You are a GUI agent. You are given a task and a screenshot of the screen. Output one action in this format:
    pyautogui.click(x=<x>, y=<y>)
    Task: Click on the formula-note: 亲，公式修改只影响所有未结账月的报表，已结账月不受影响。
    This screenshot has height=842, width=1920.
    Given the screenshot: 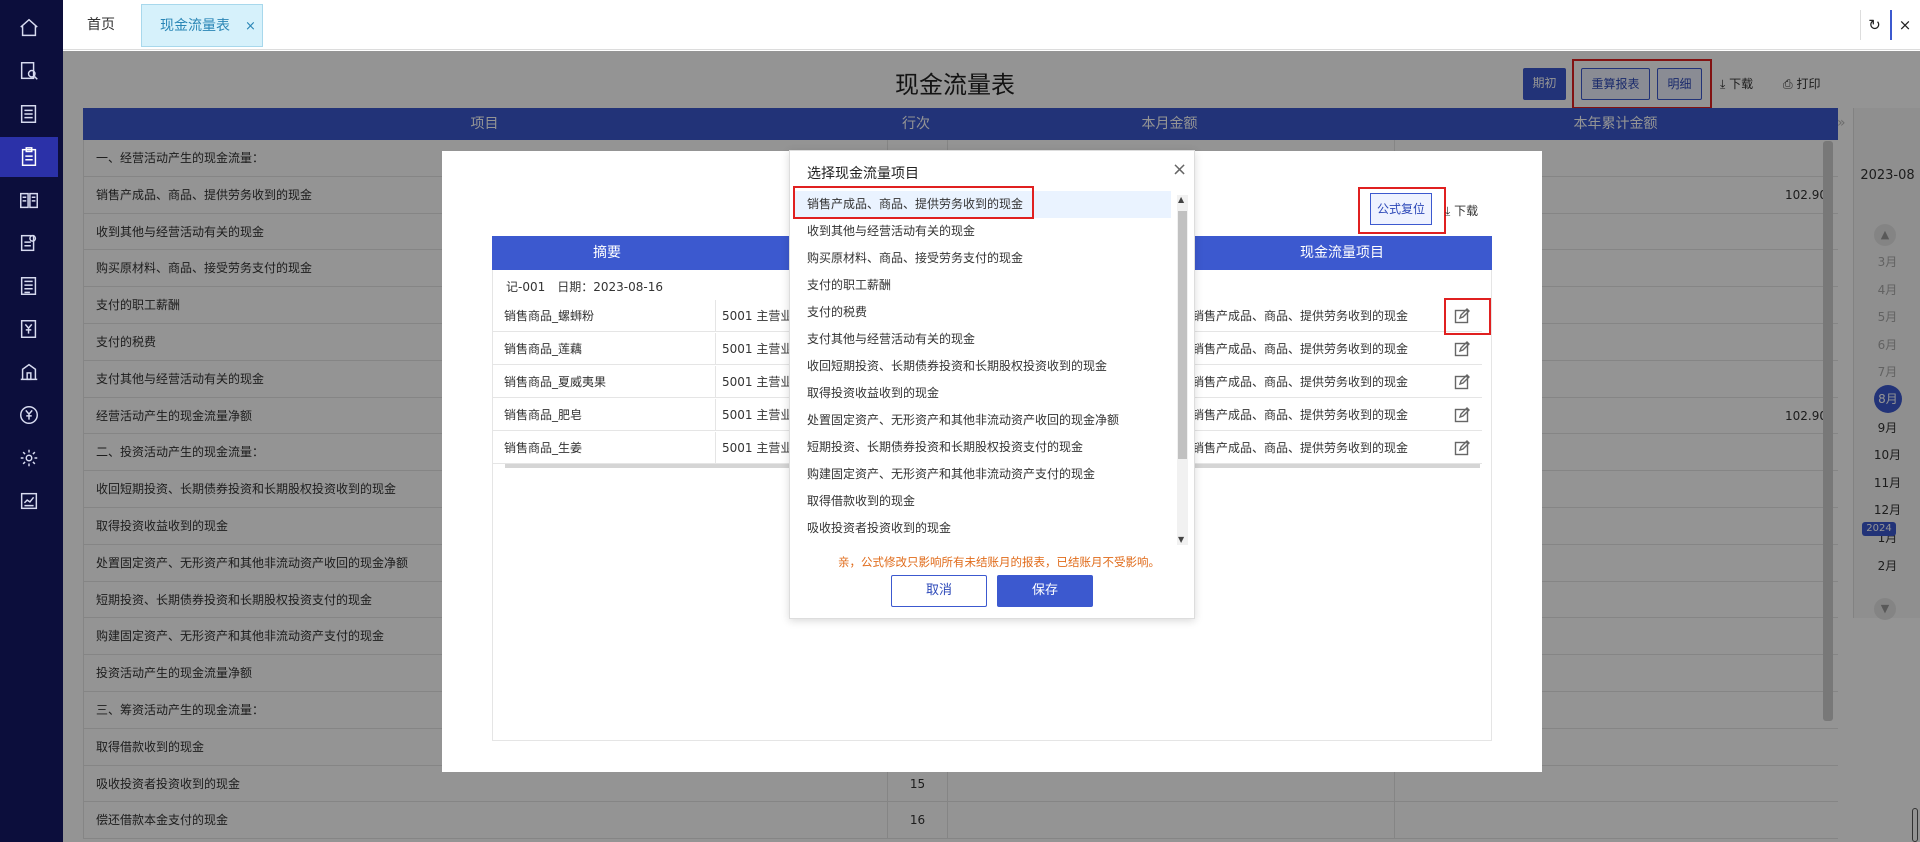 What is the action you would take?
    pyautogui.click(x=999, y=562)
    